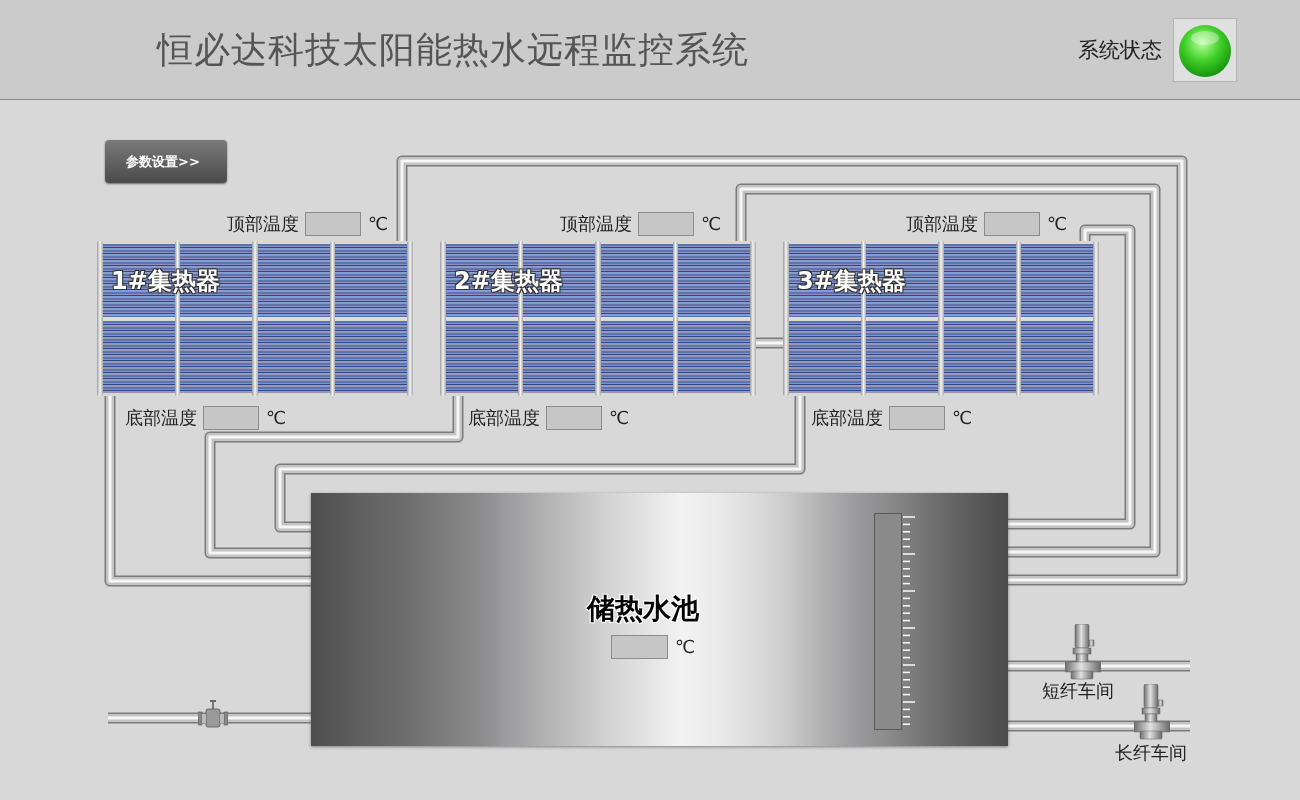  What do you see at coordinates (213, 715) in the screenshot?
I see `valve-icon` at bounding box center [213, 715].